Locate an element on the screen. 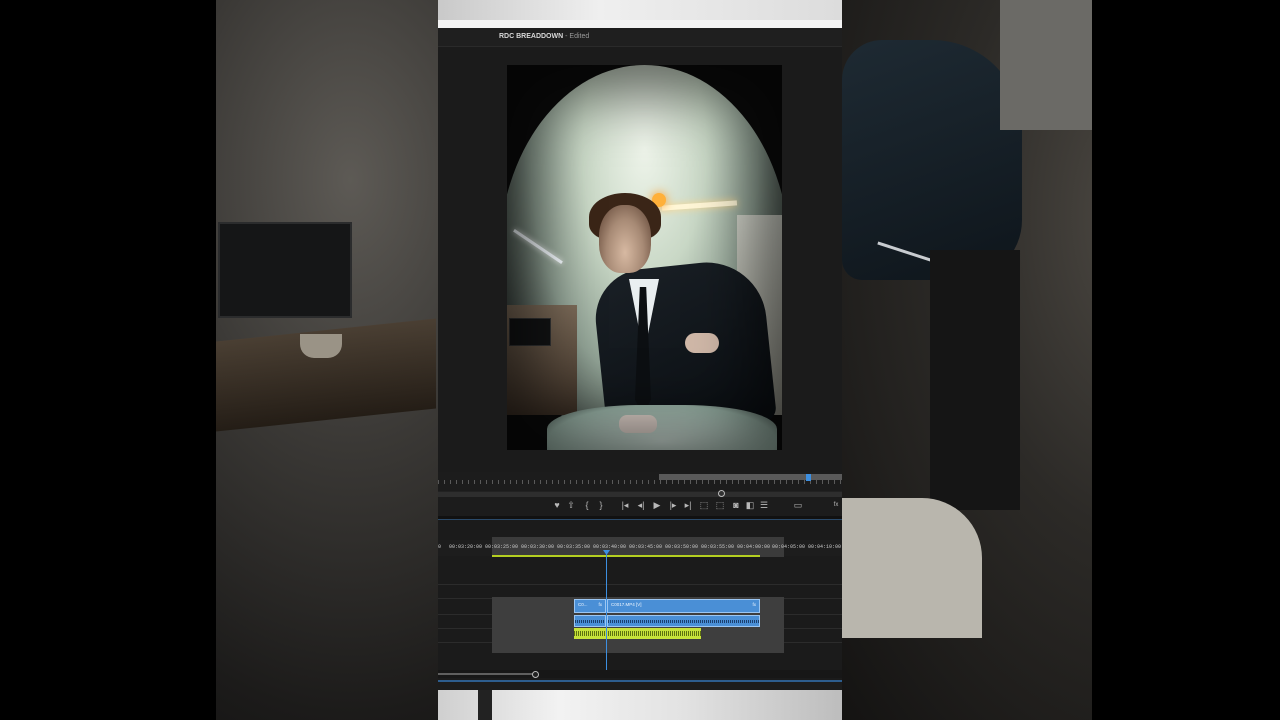 The width and height of the screenshot is (1280, 720). extract-button: ⬚ is located at coordinates (720, 505).